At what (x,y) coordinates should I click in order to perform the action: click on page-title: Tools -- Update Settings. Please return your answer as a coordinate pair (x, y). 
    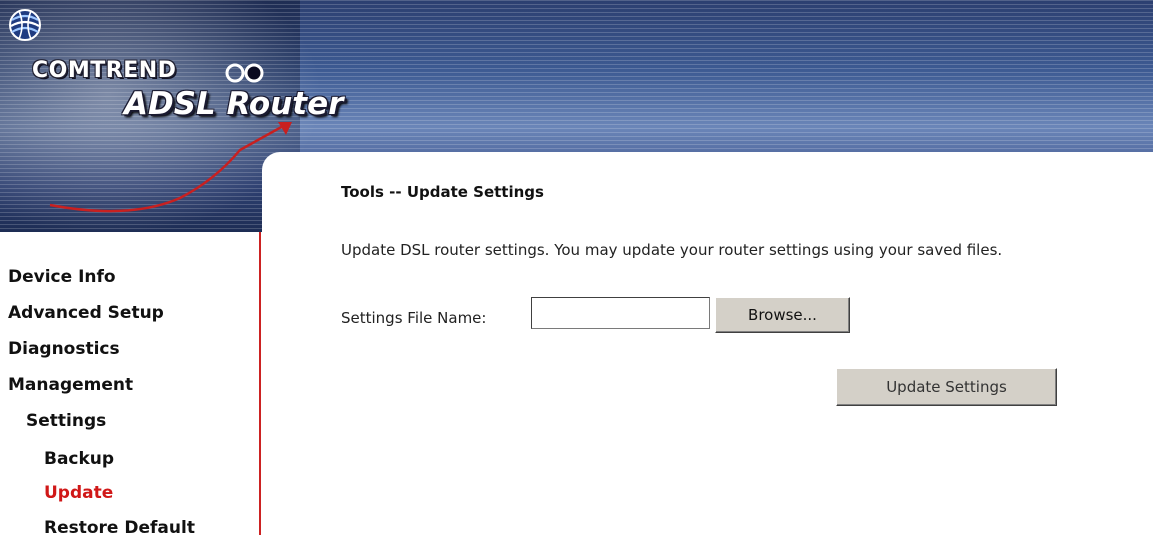
    Looking at the image, I should click on (442, 192).